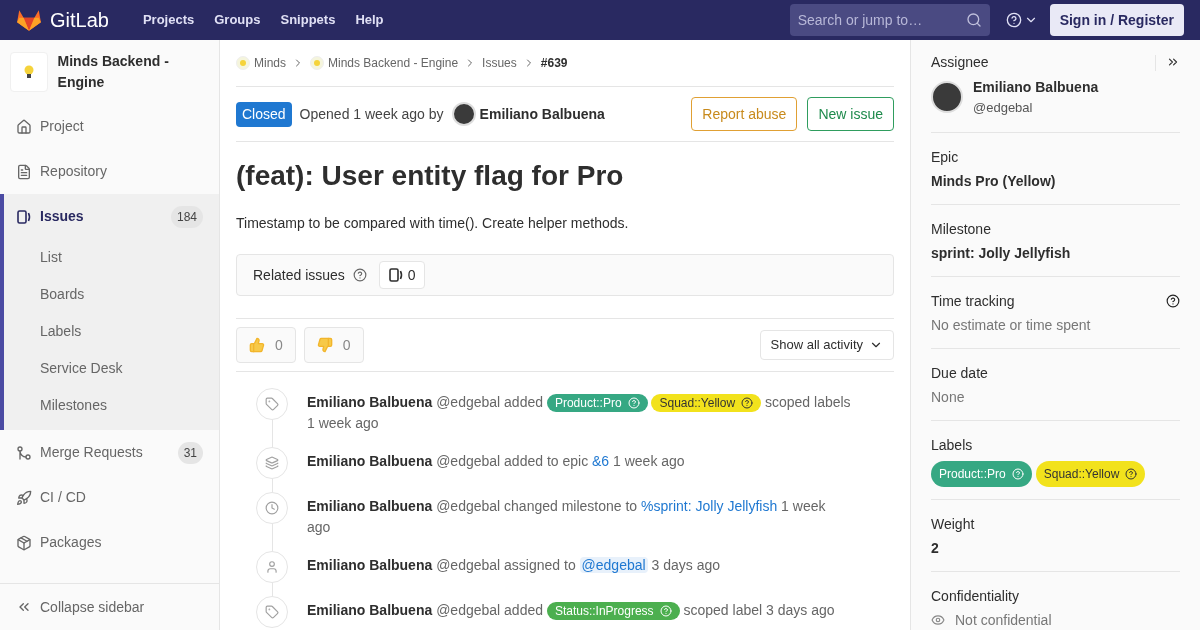  I want to click on rocket-icon, so click(24, 497).